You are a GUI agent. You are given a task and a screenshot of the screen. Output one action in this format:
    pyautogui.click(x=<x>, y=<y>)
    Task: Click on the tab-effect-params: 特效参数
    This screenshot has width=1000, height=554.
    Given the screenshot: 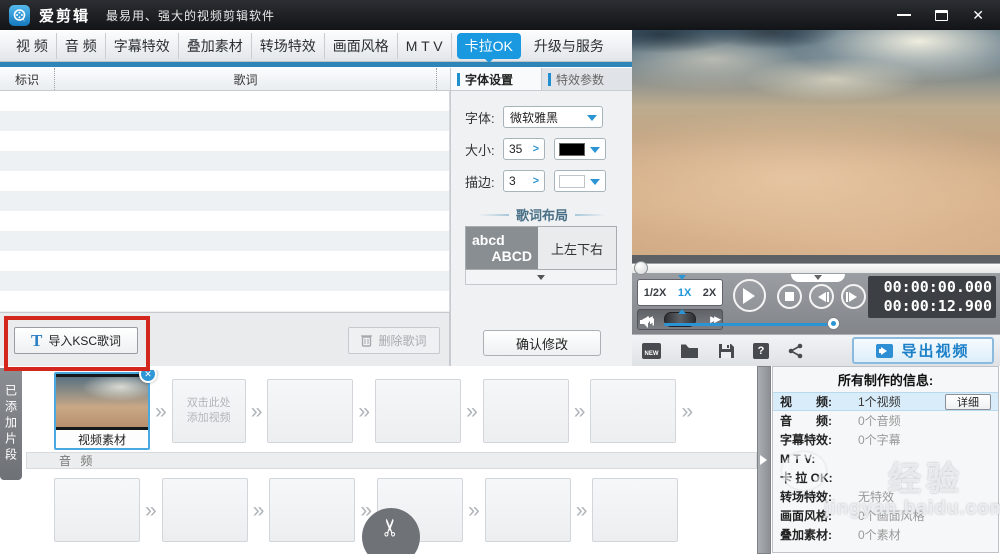 What is the action you would take?
    pyautogui.click(x=586, y=79)
    